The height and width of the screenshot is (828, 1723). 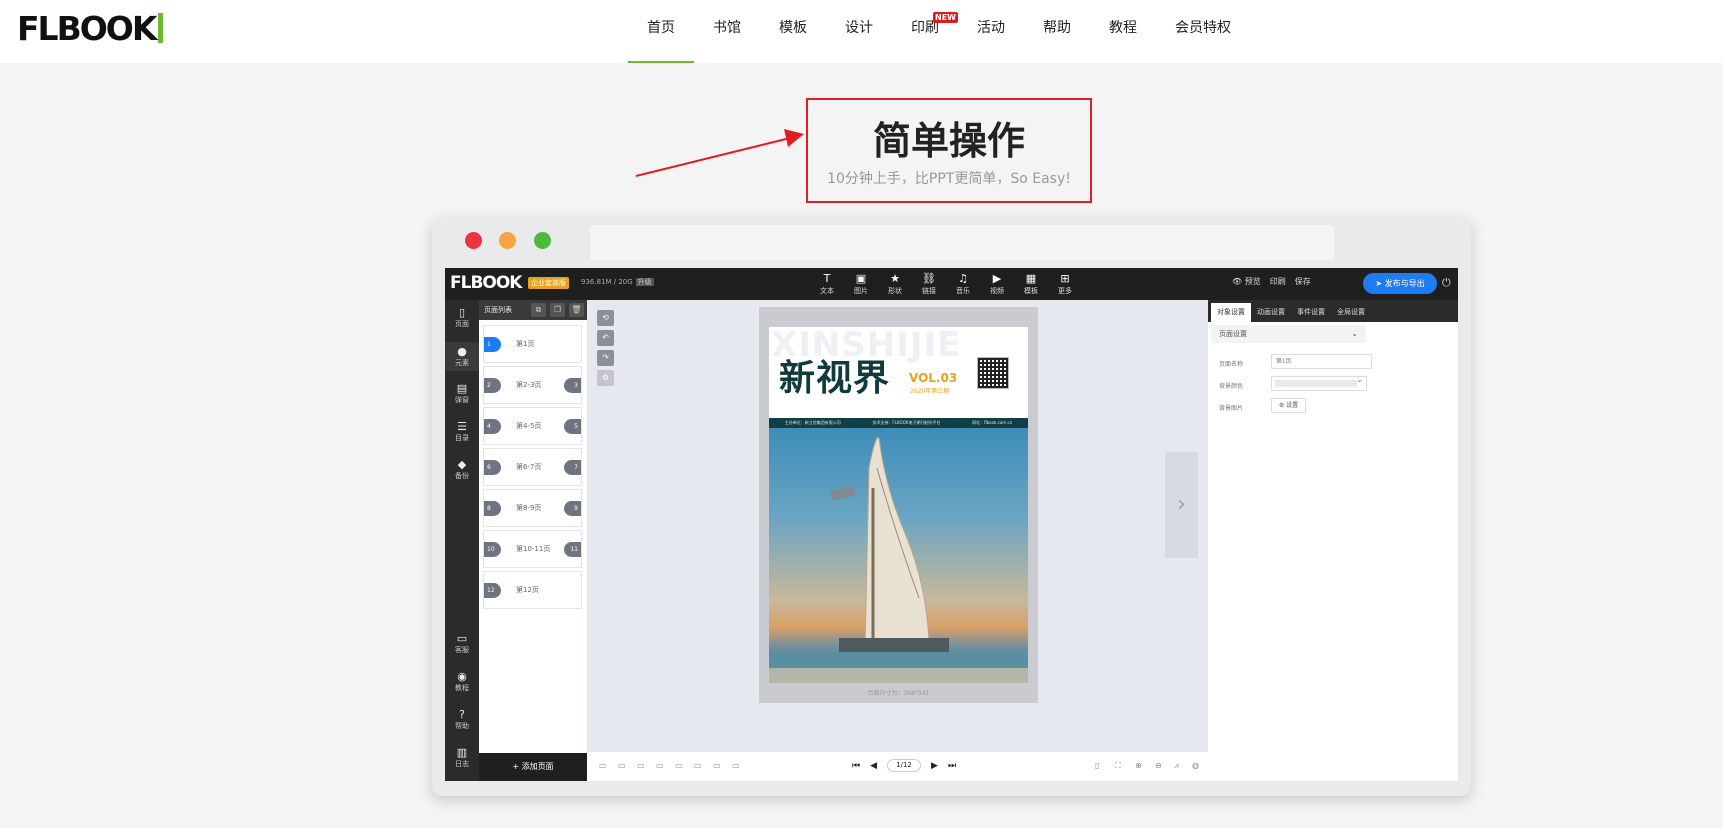 What do you see at coordinates (641, 765) in the screenshot?
I see `align-right-icon: ▭` at bounding box center [641, 765].